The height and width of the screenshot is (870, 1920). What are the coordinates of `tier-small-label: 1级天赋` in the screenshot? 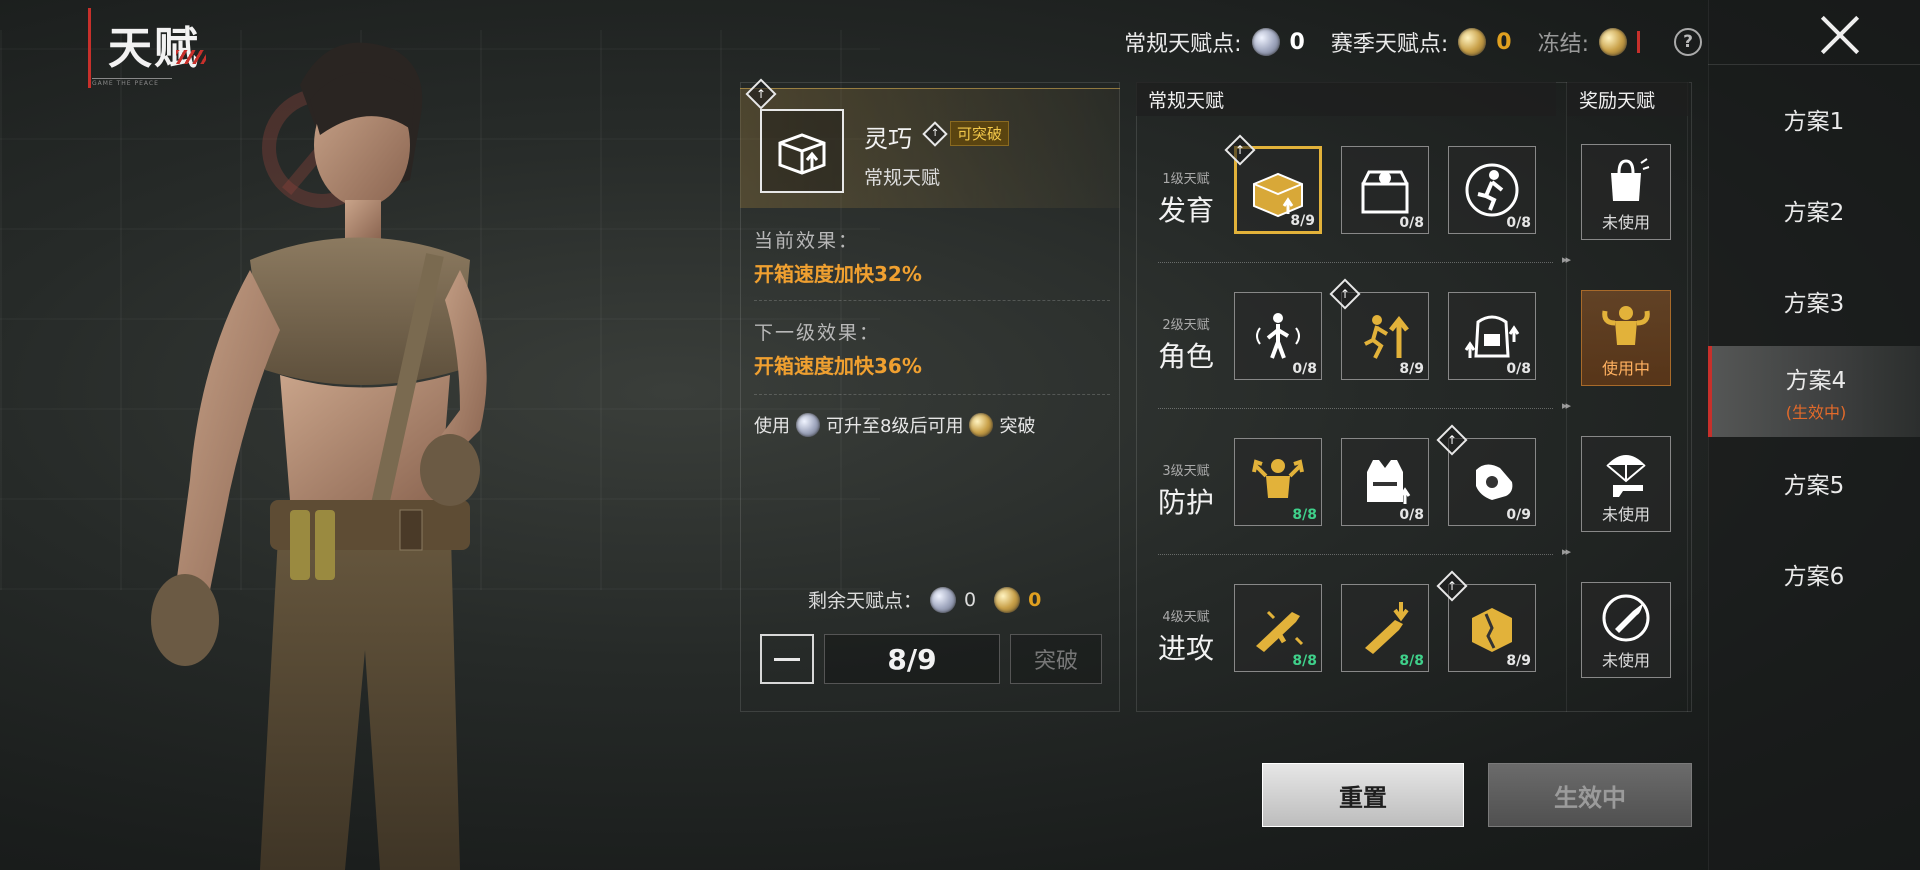 It's located at (1186, 179).